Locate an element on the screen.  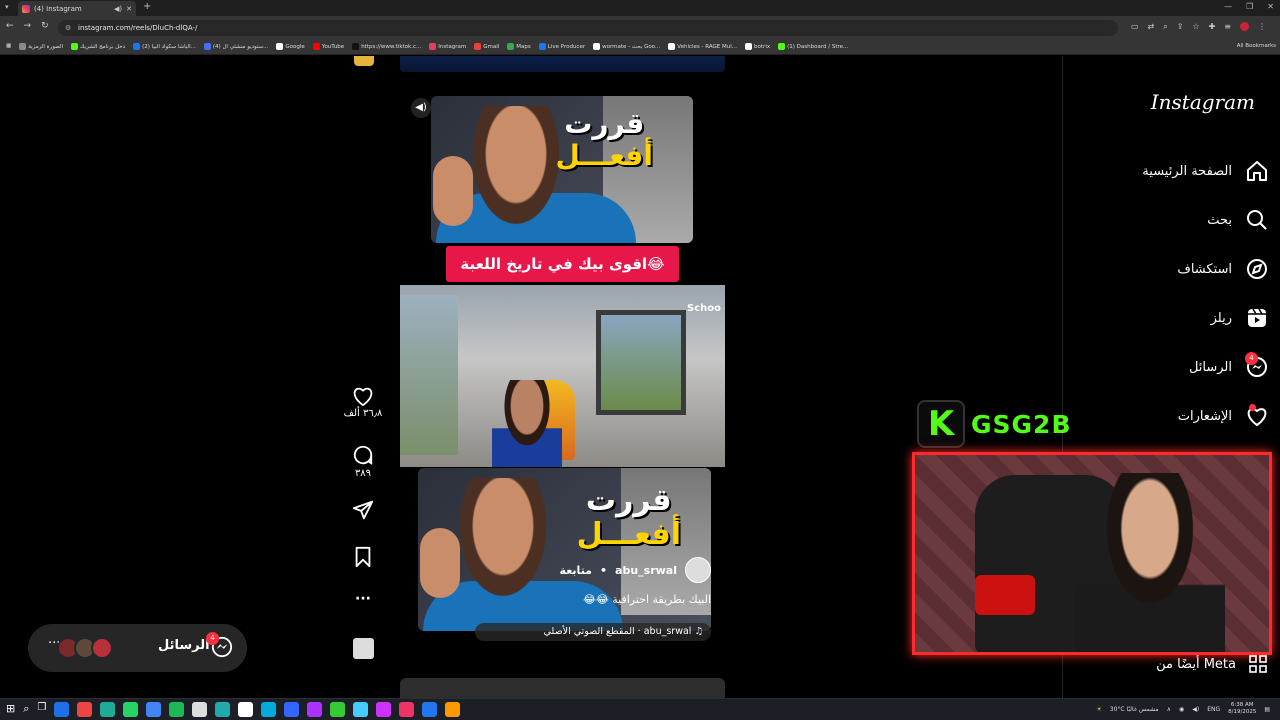
share-action is located at coordinates (363, 511).